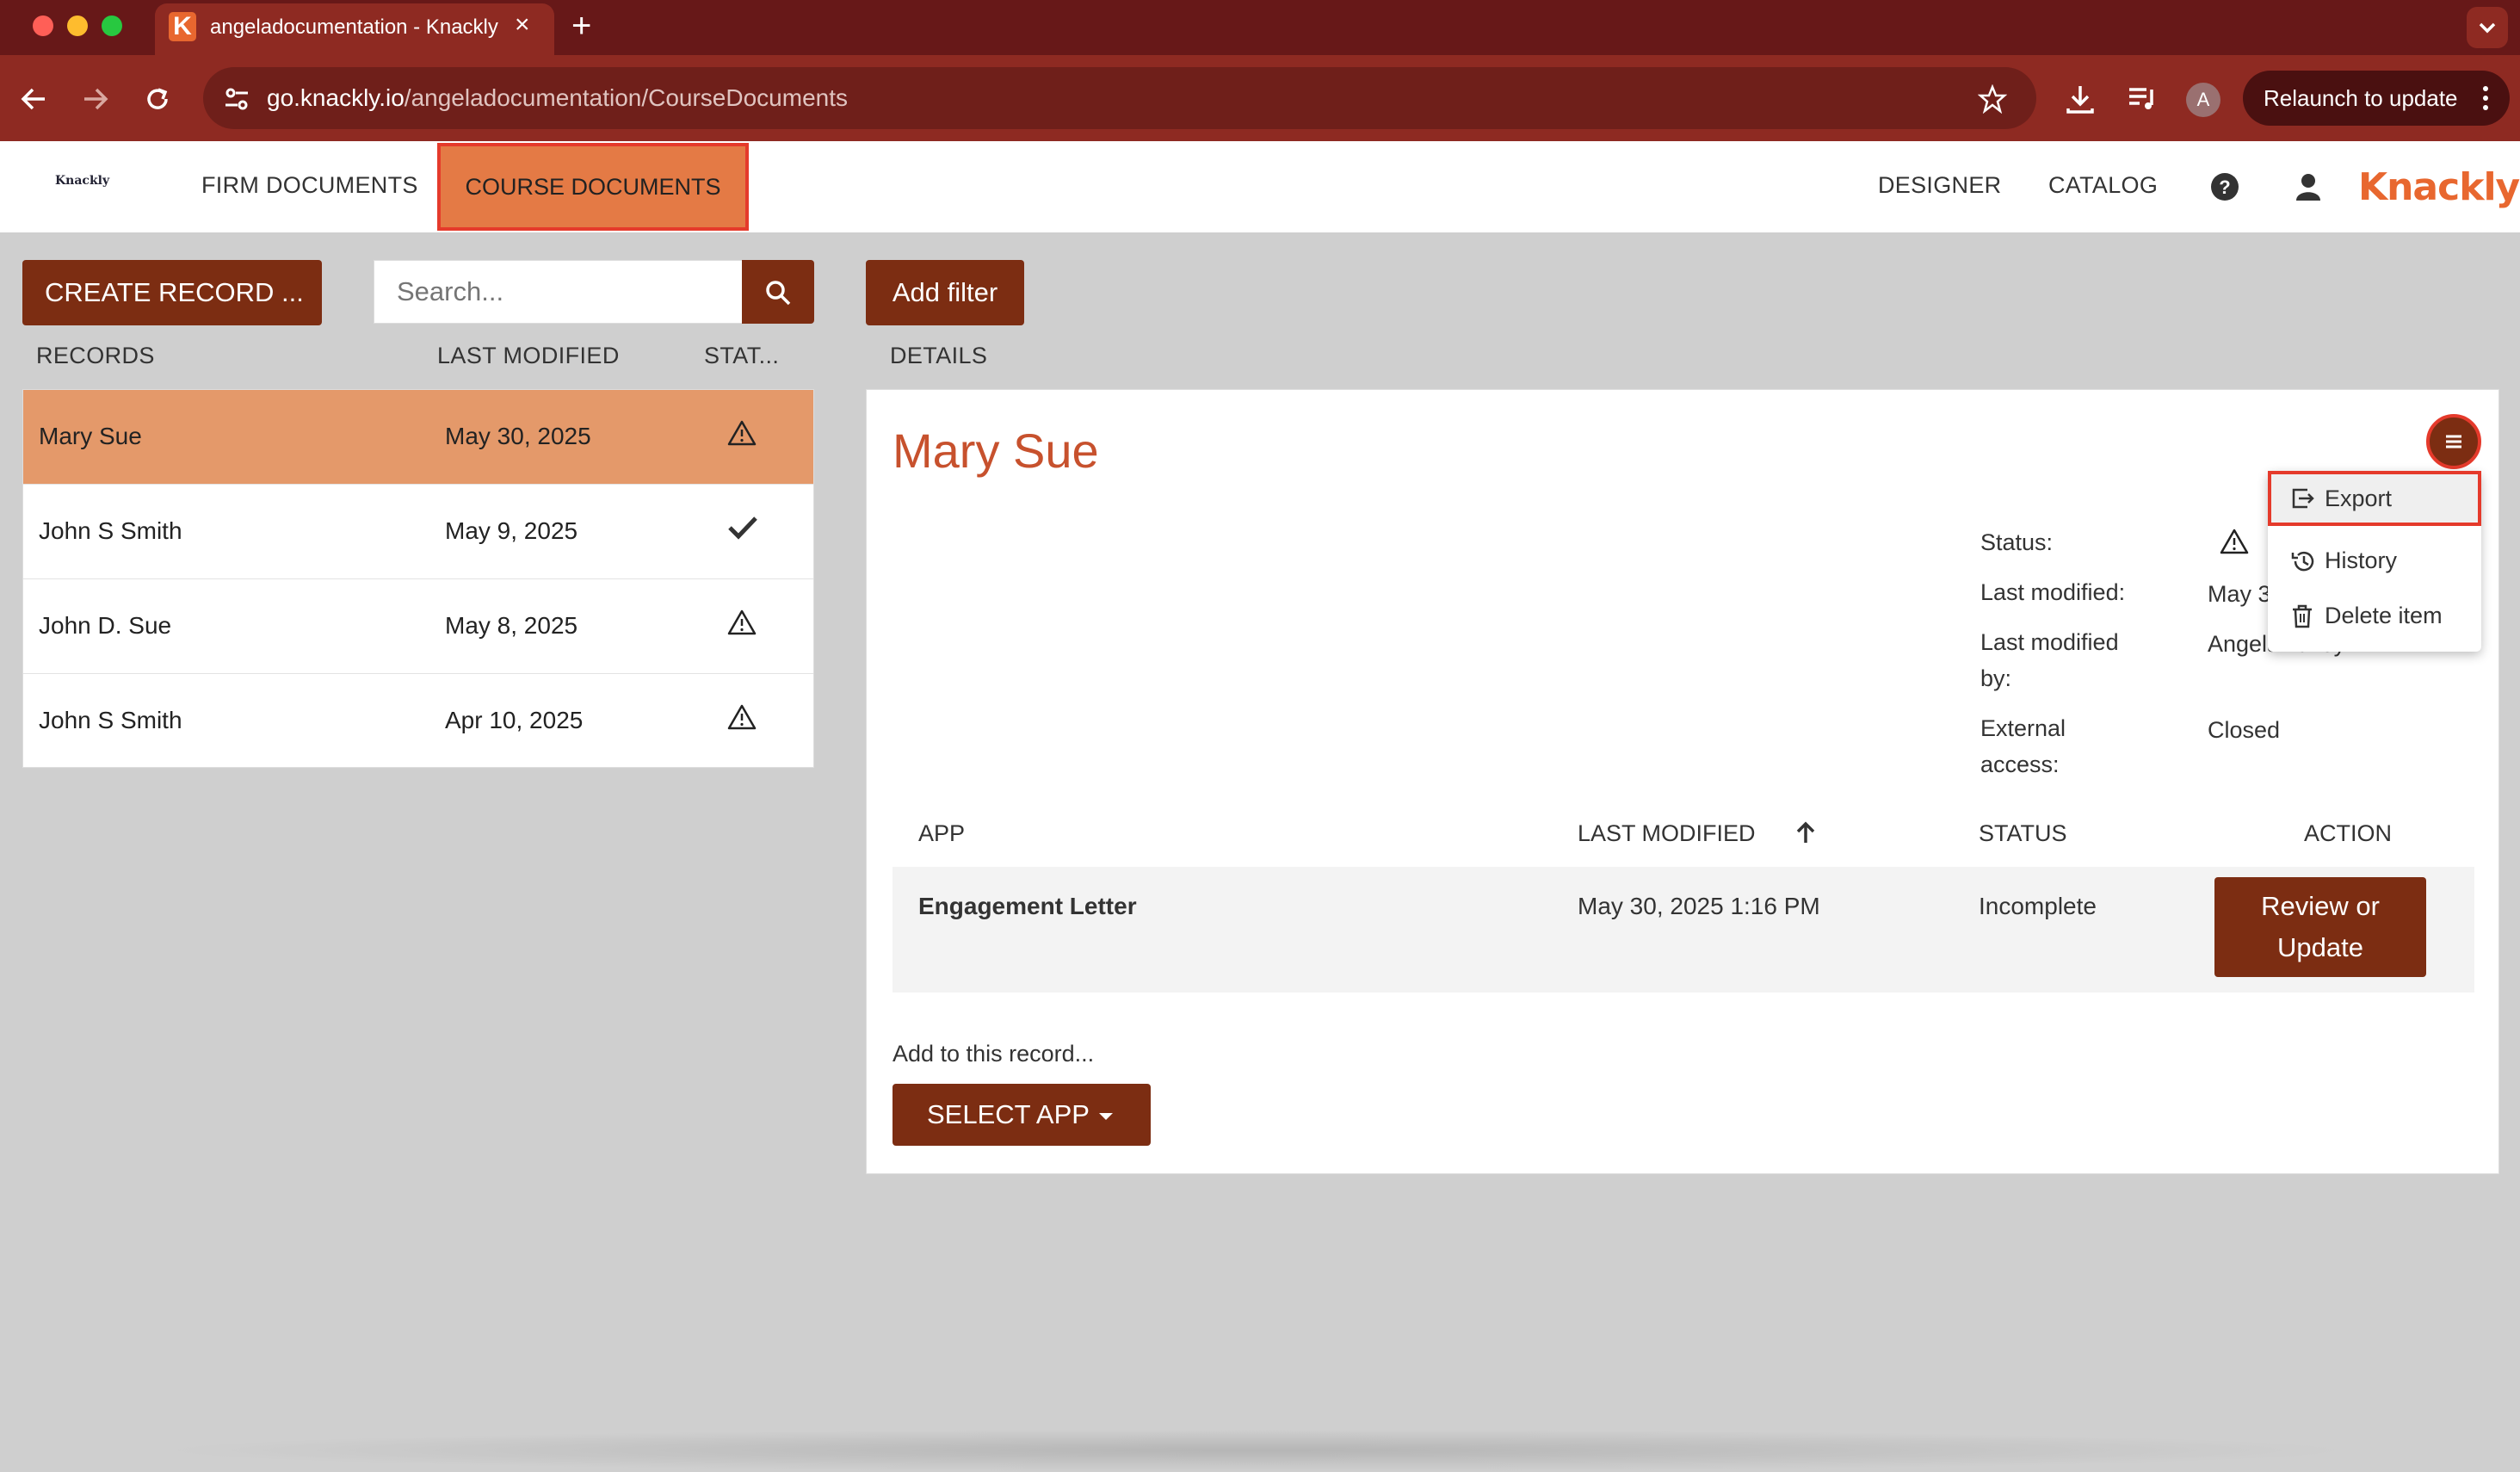 Image resolution: width=2520 pixels, height=1472 pixels. Describe the element at coordinates (2361, 98) in the screenshot. I see `relaunch-label: Relaunch to update` at that location.